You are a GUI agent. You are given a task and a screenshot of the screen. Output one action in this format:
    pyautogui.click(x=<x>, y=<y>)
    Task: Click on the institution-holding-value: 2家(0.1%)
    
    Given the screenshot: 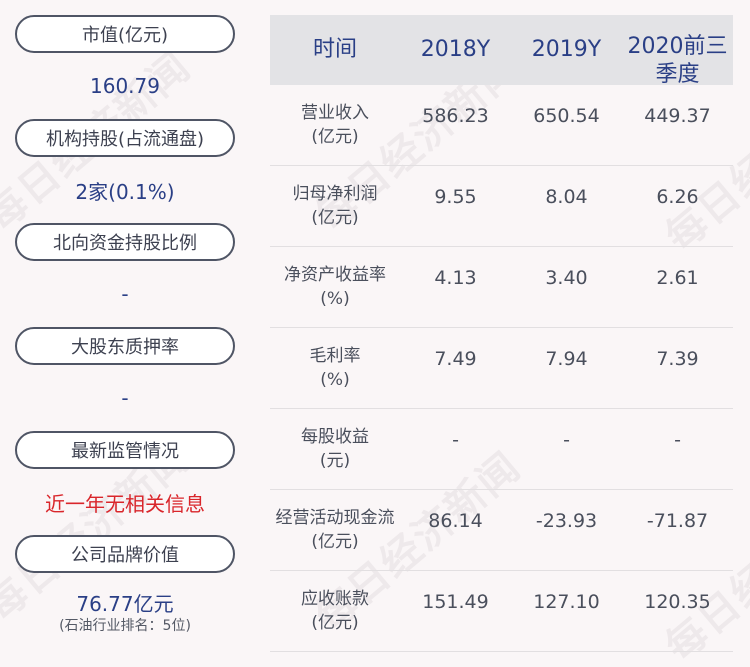 What is the action you would take?
    pyautogui.click(x=125, y=191)
    